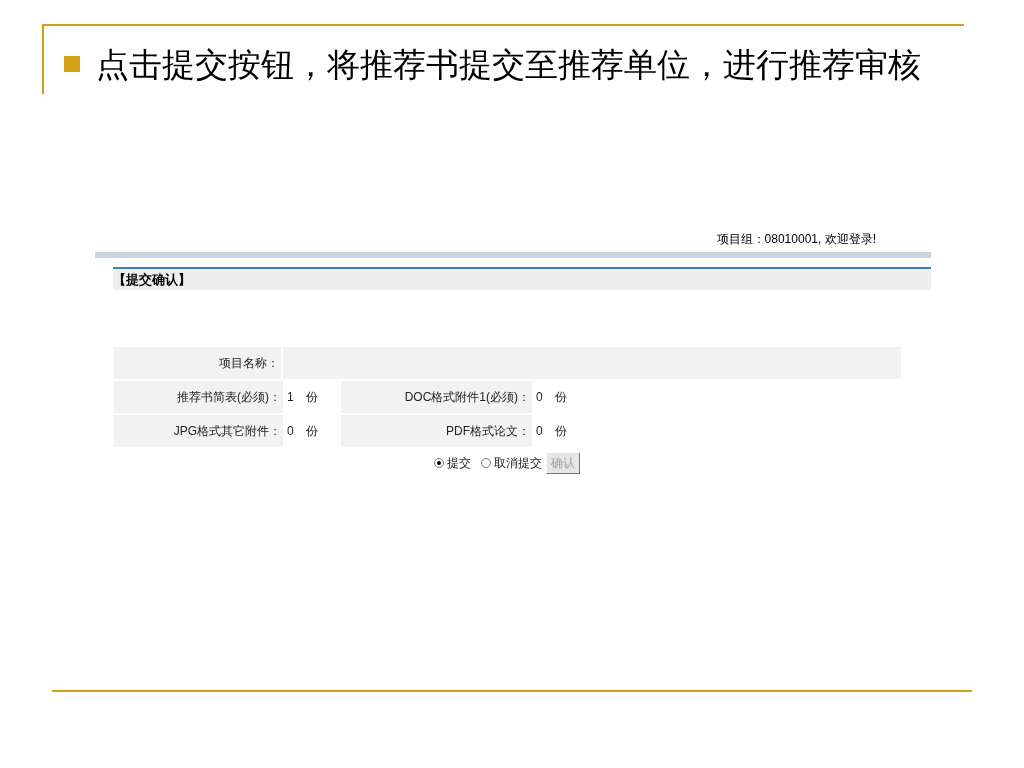 The width and height of the screenshot is (1024, 768). What do you see at coordinates (197, 363) in the screenshot?
I see `field-label: 项目名称：` at bounding box center [197, 363].